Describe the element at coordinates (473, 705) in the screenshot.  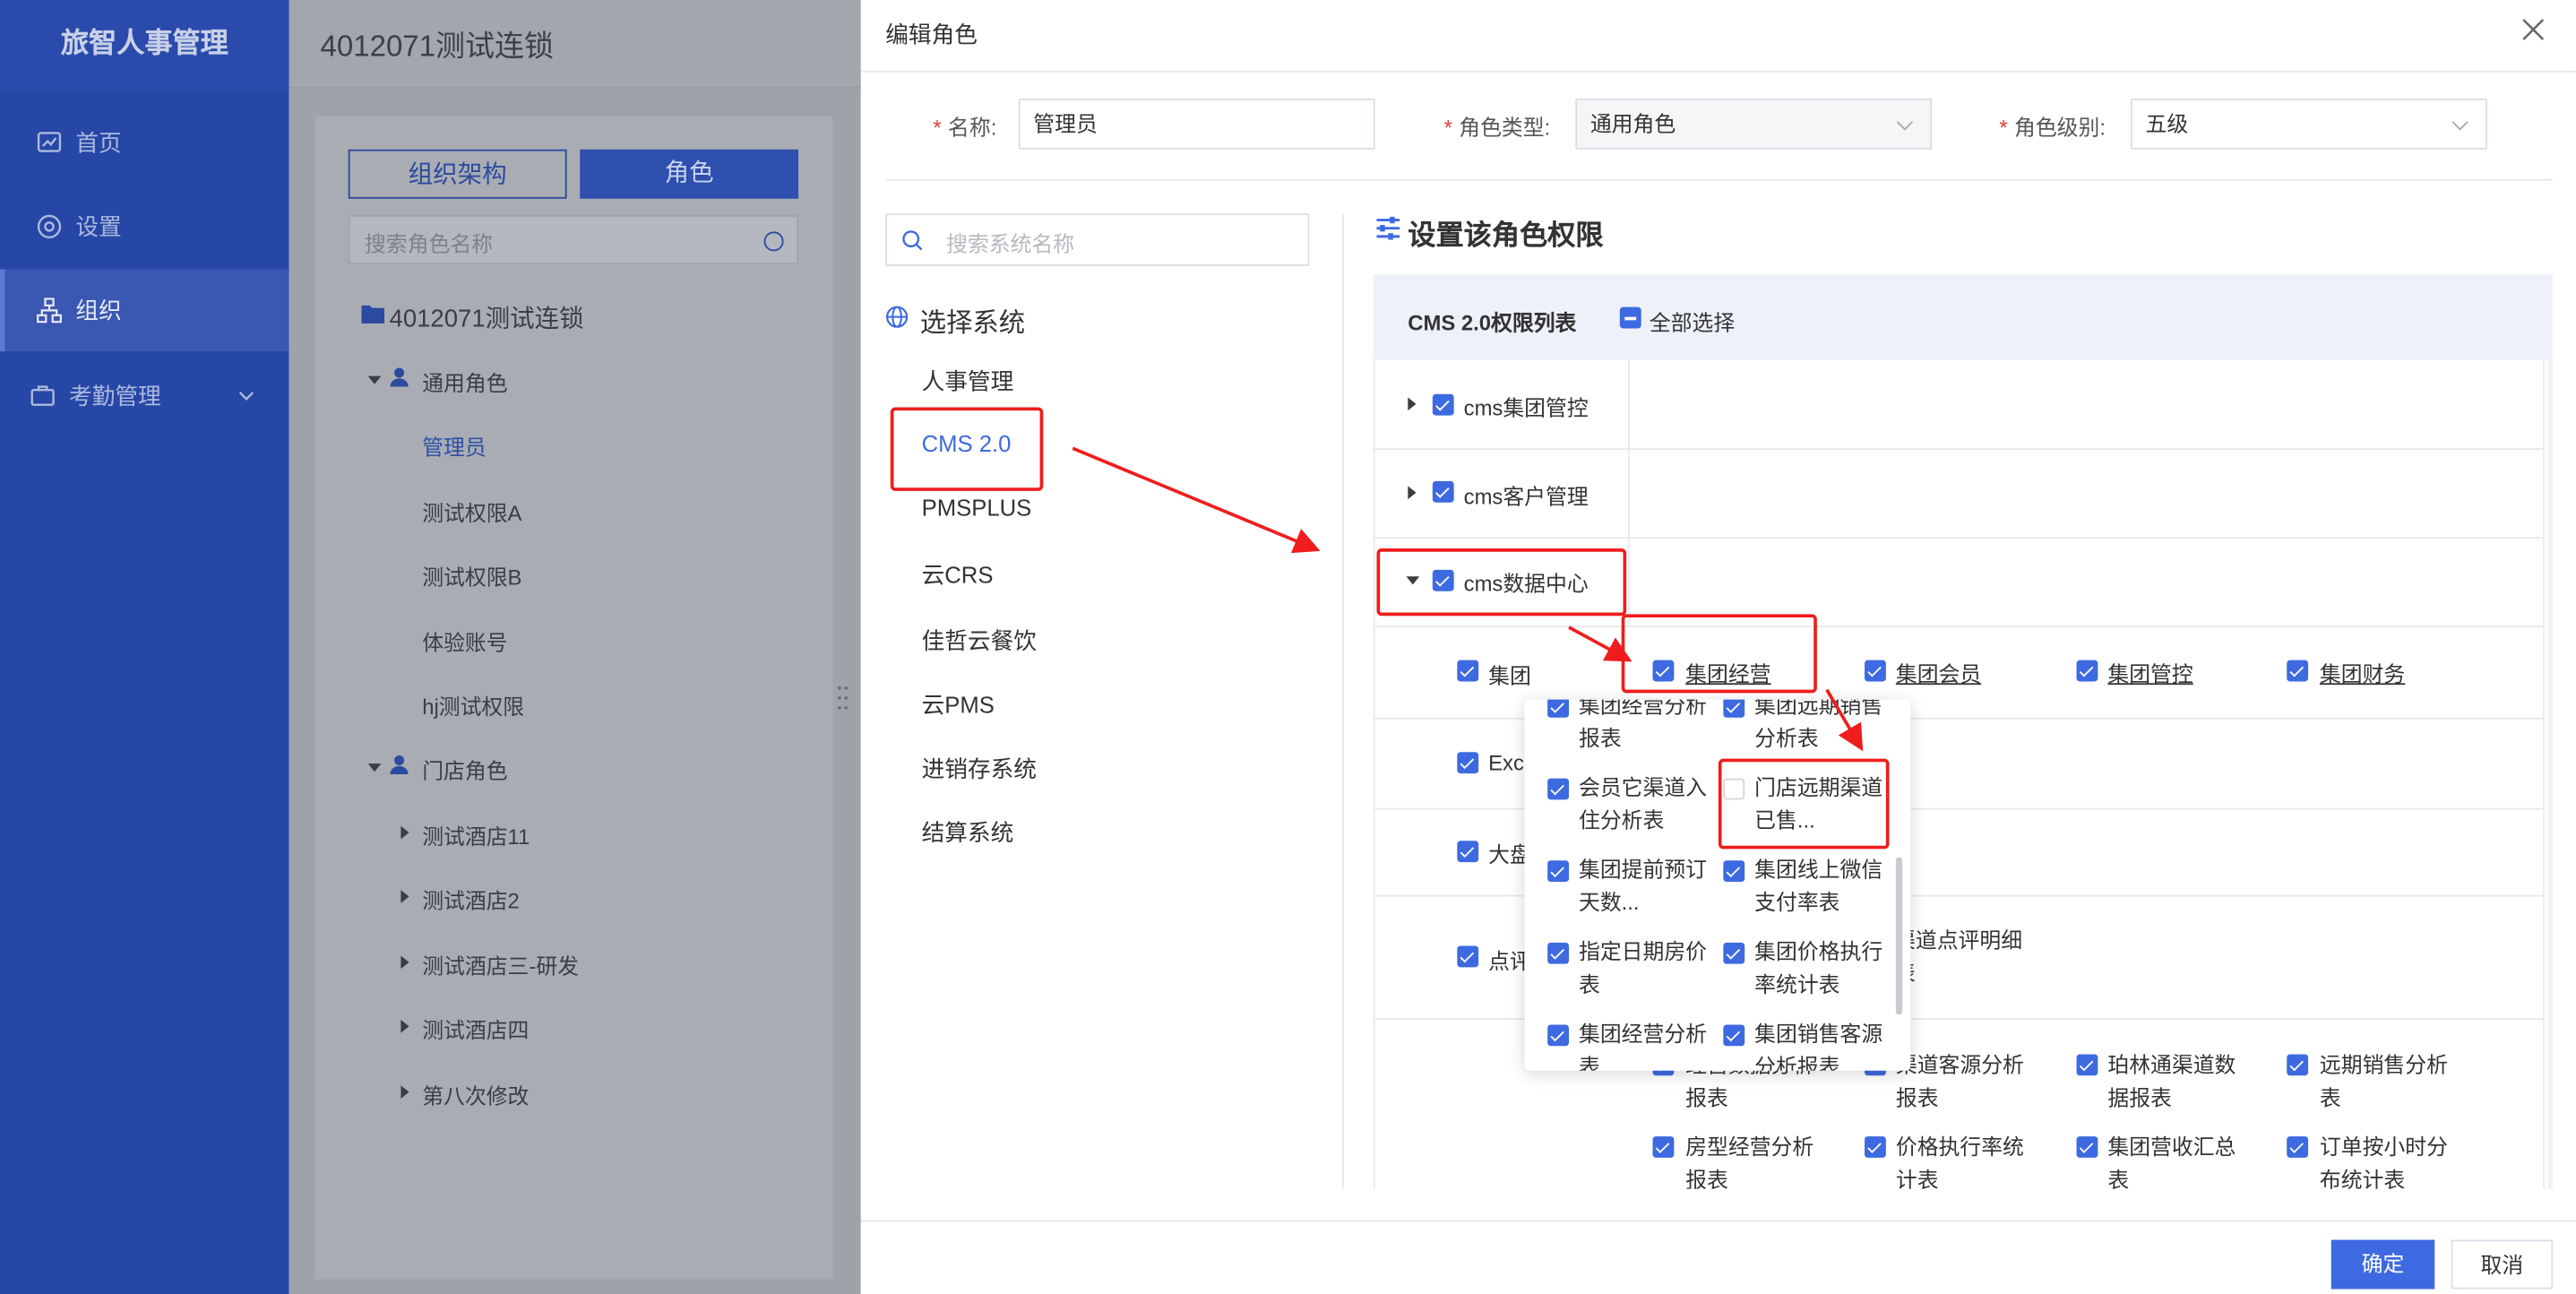
I see `tree-role-item: hj测试权限` at that location.